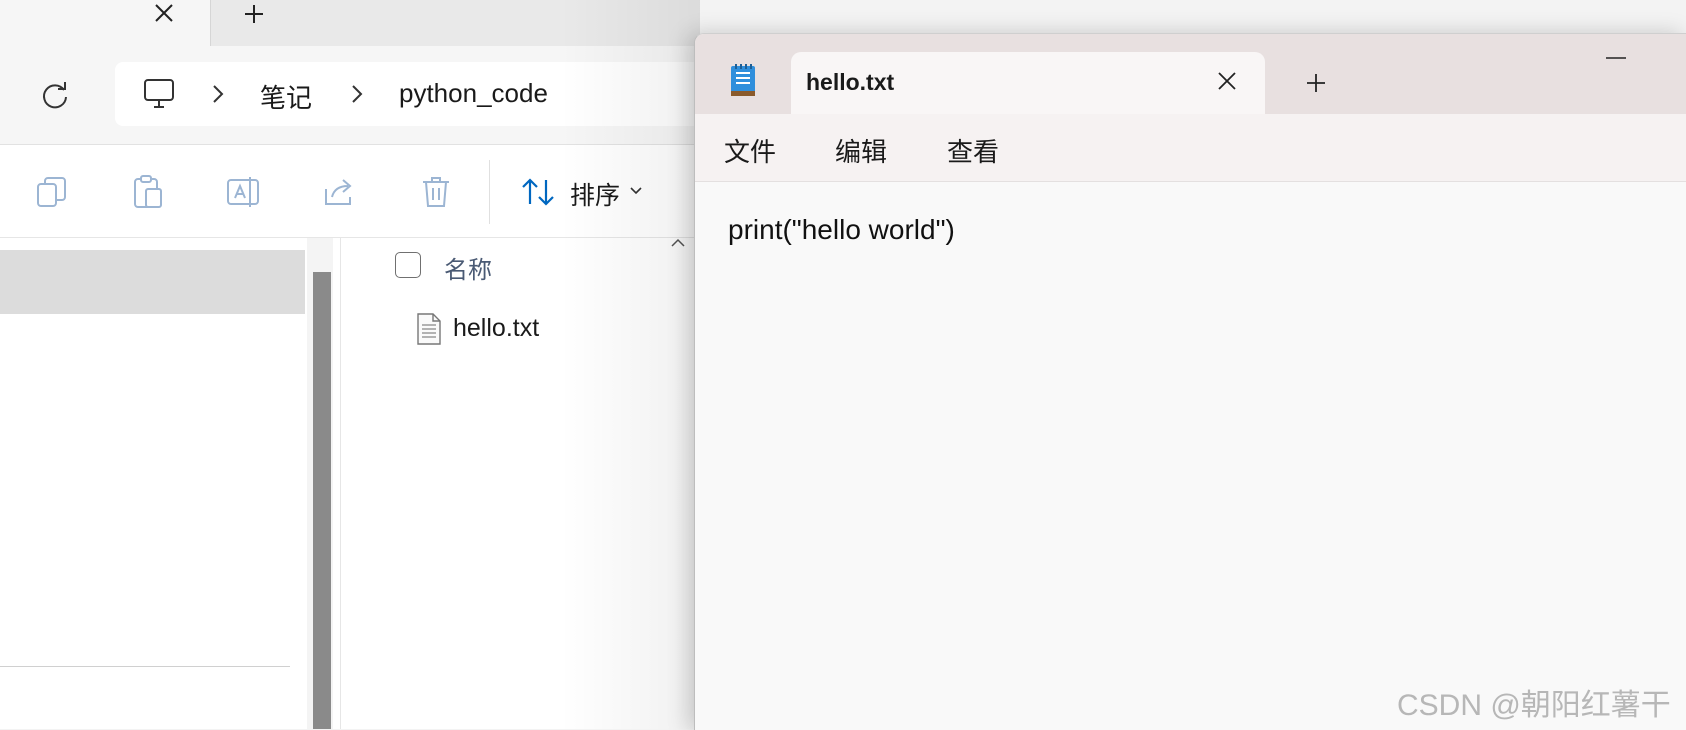 The height and width of the screenshot is (730, 1686). I want to click on text-file-icon, so click(429, 329).